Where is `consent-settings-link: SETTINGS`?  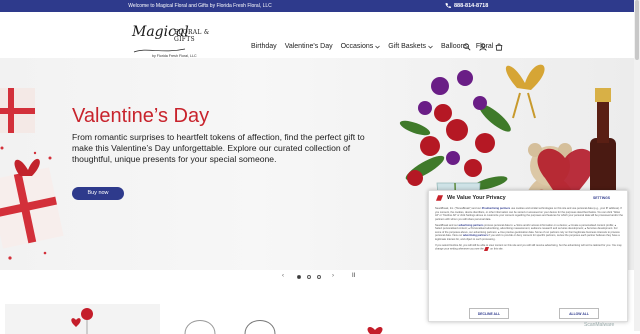
consent-settings-link: SETTINGS is located at coordinates (601, 198).